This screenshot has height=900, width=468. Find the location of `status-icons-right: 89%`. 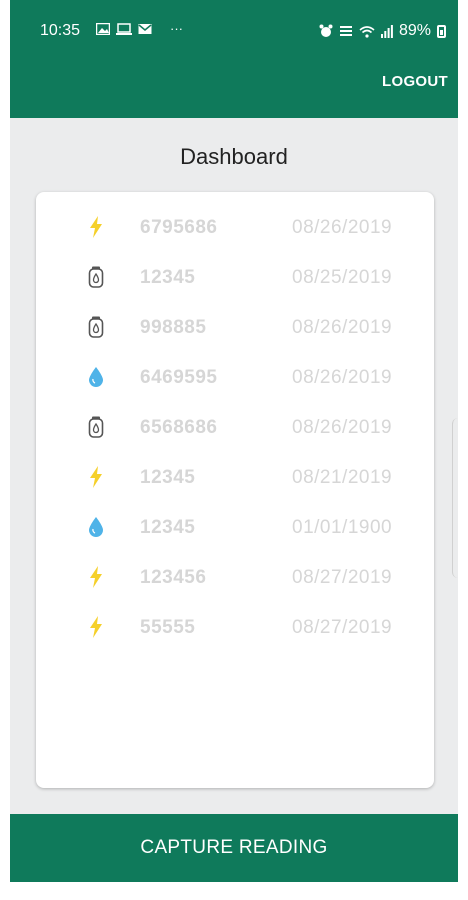

status-icons-right: 89% is located at coordinates (382, 31).